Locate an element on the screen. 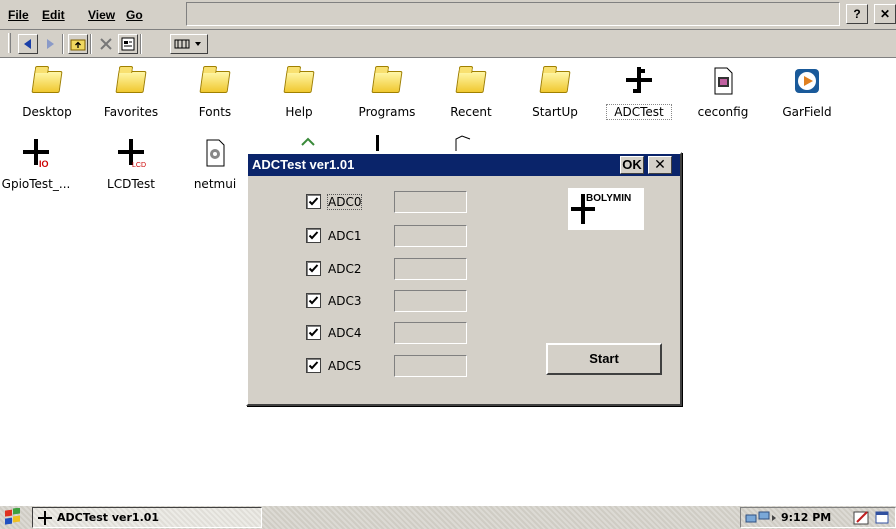  close-button: ✕ is located at coordinates (660, 165).